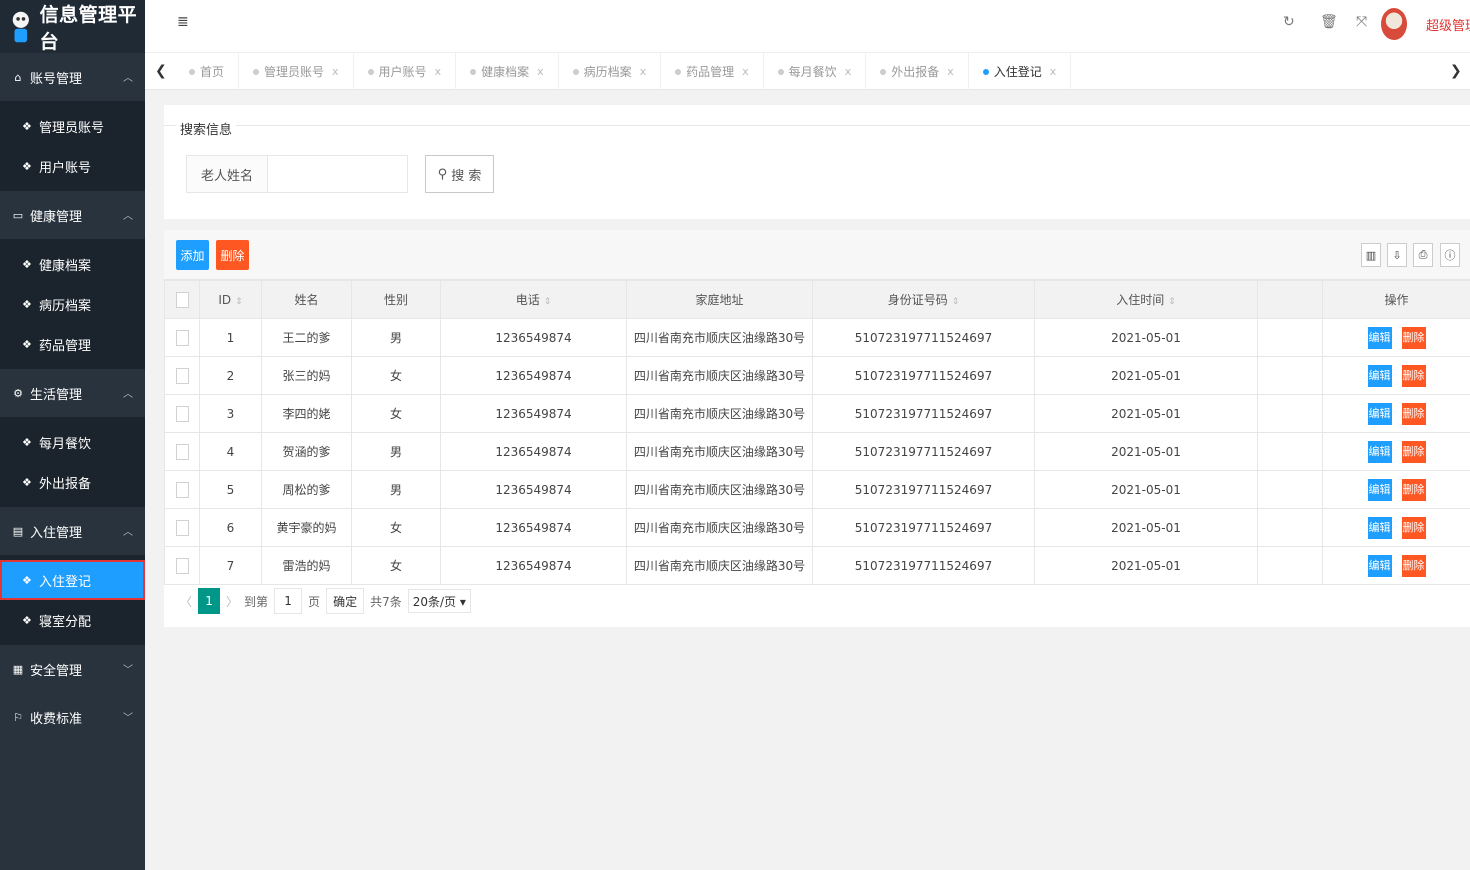 The width and height of the screenshot is (1470, 870). I want to click on sidebar-item-3-1: ❖ 寝室分配, so click(72, 620).